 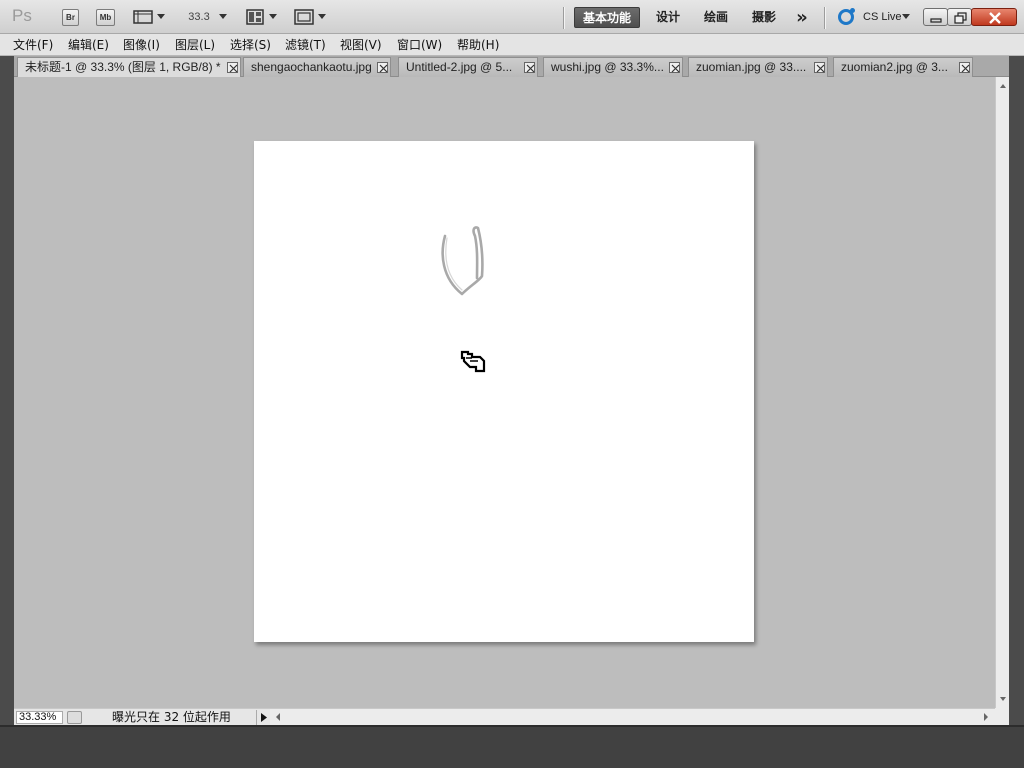 I want to click on left-panel-edge, so click(x=7, y=390).